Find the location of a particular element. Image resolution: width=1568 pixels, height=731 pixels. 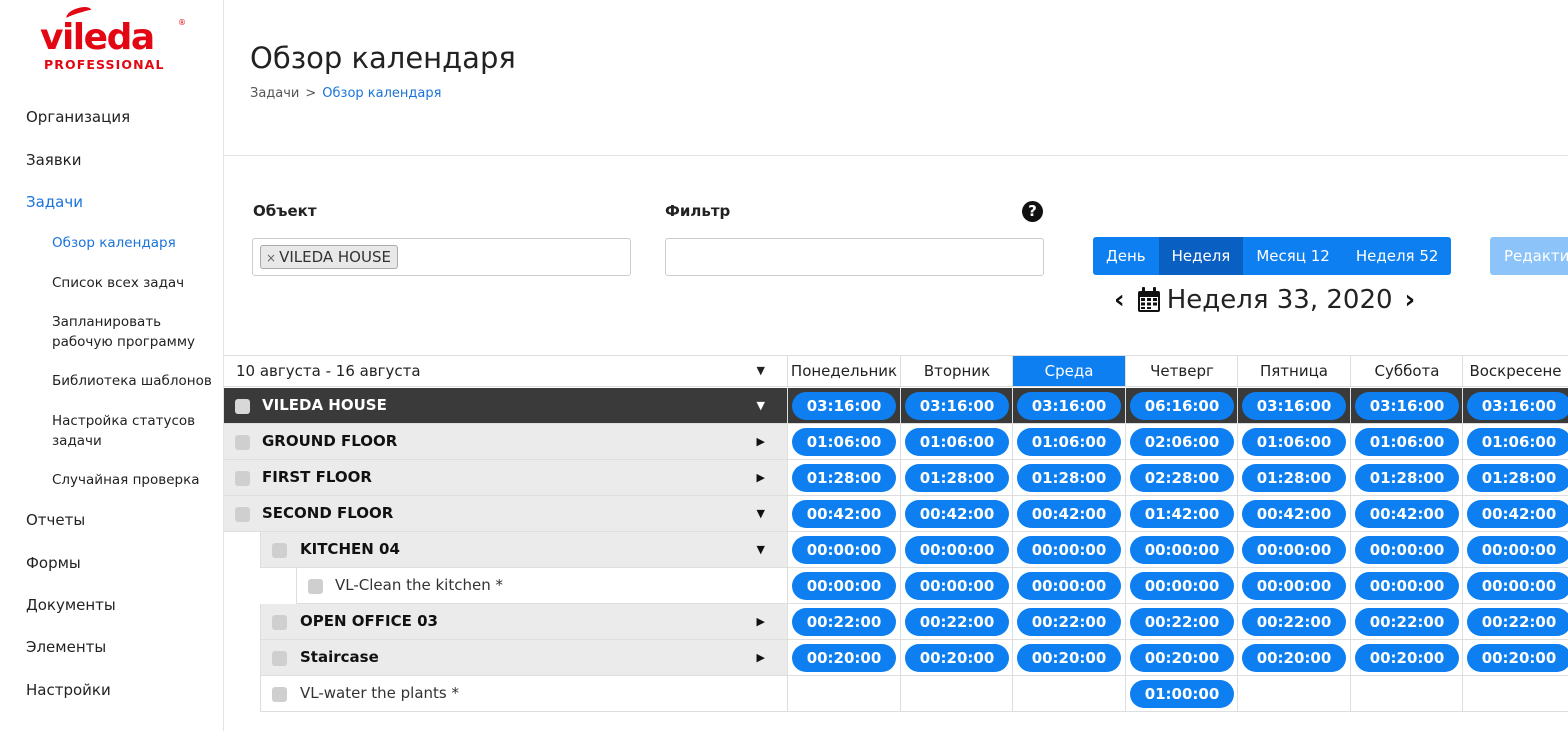

nav-item-organization: Организация is located at coordinates (78, 117).